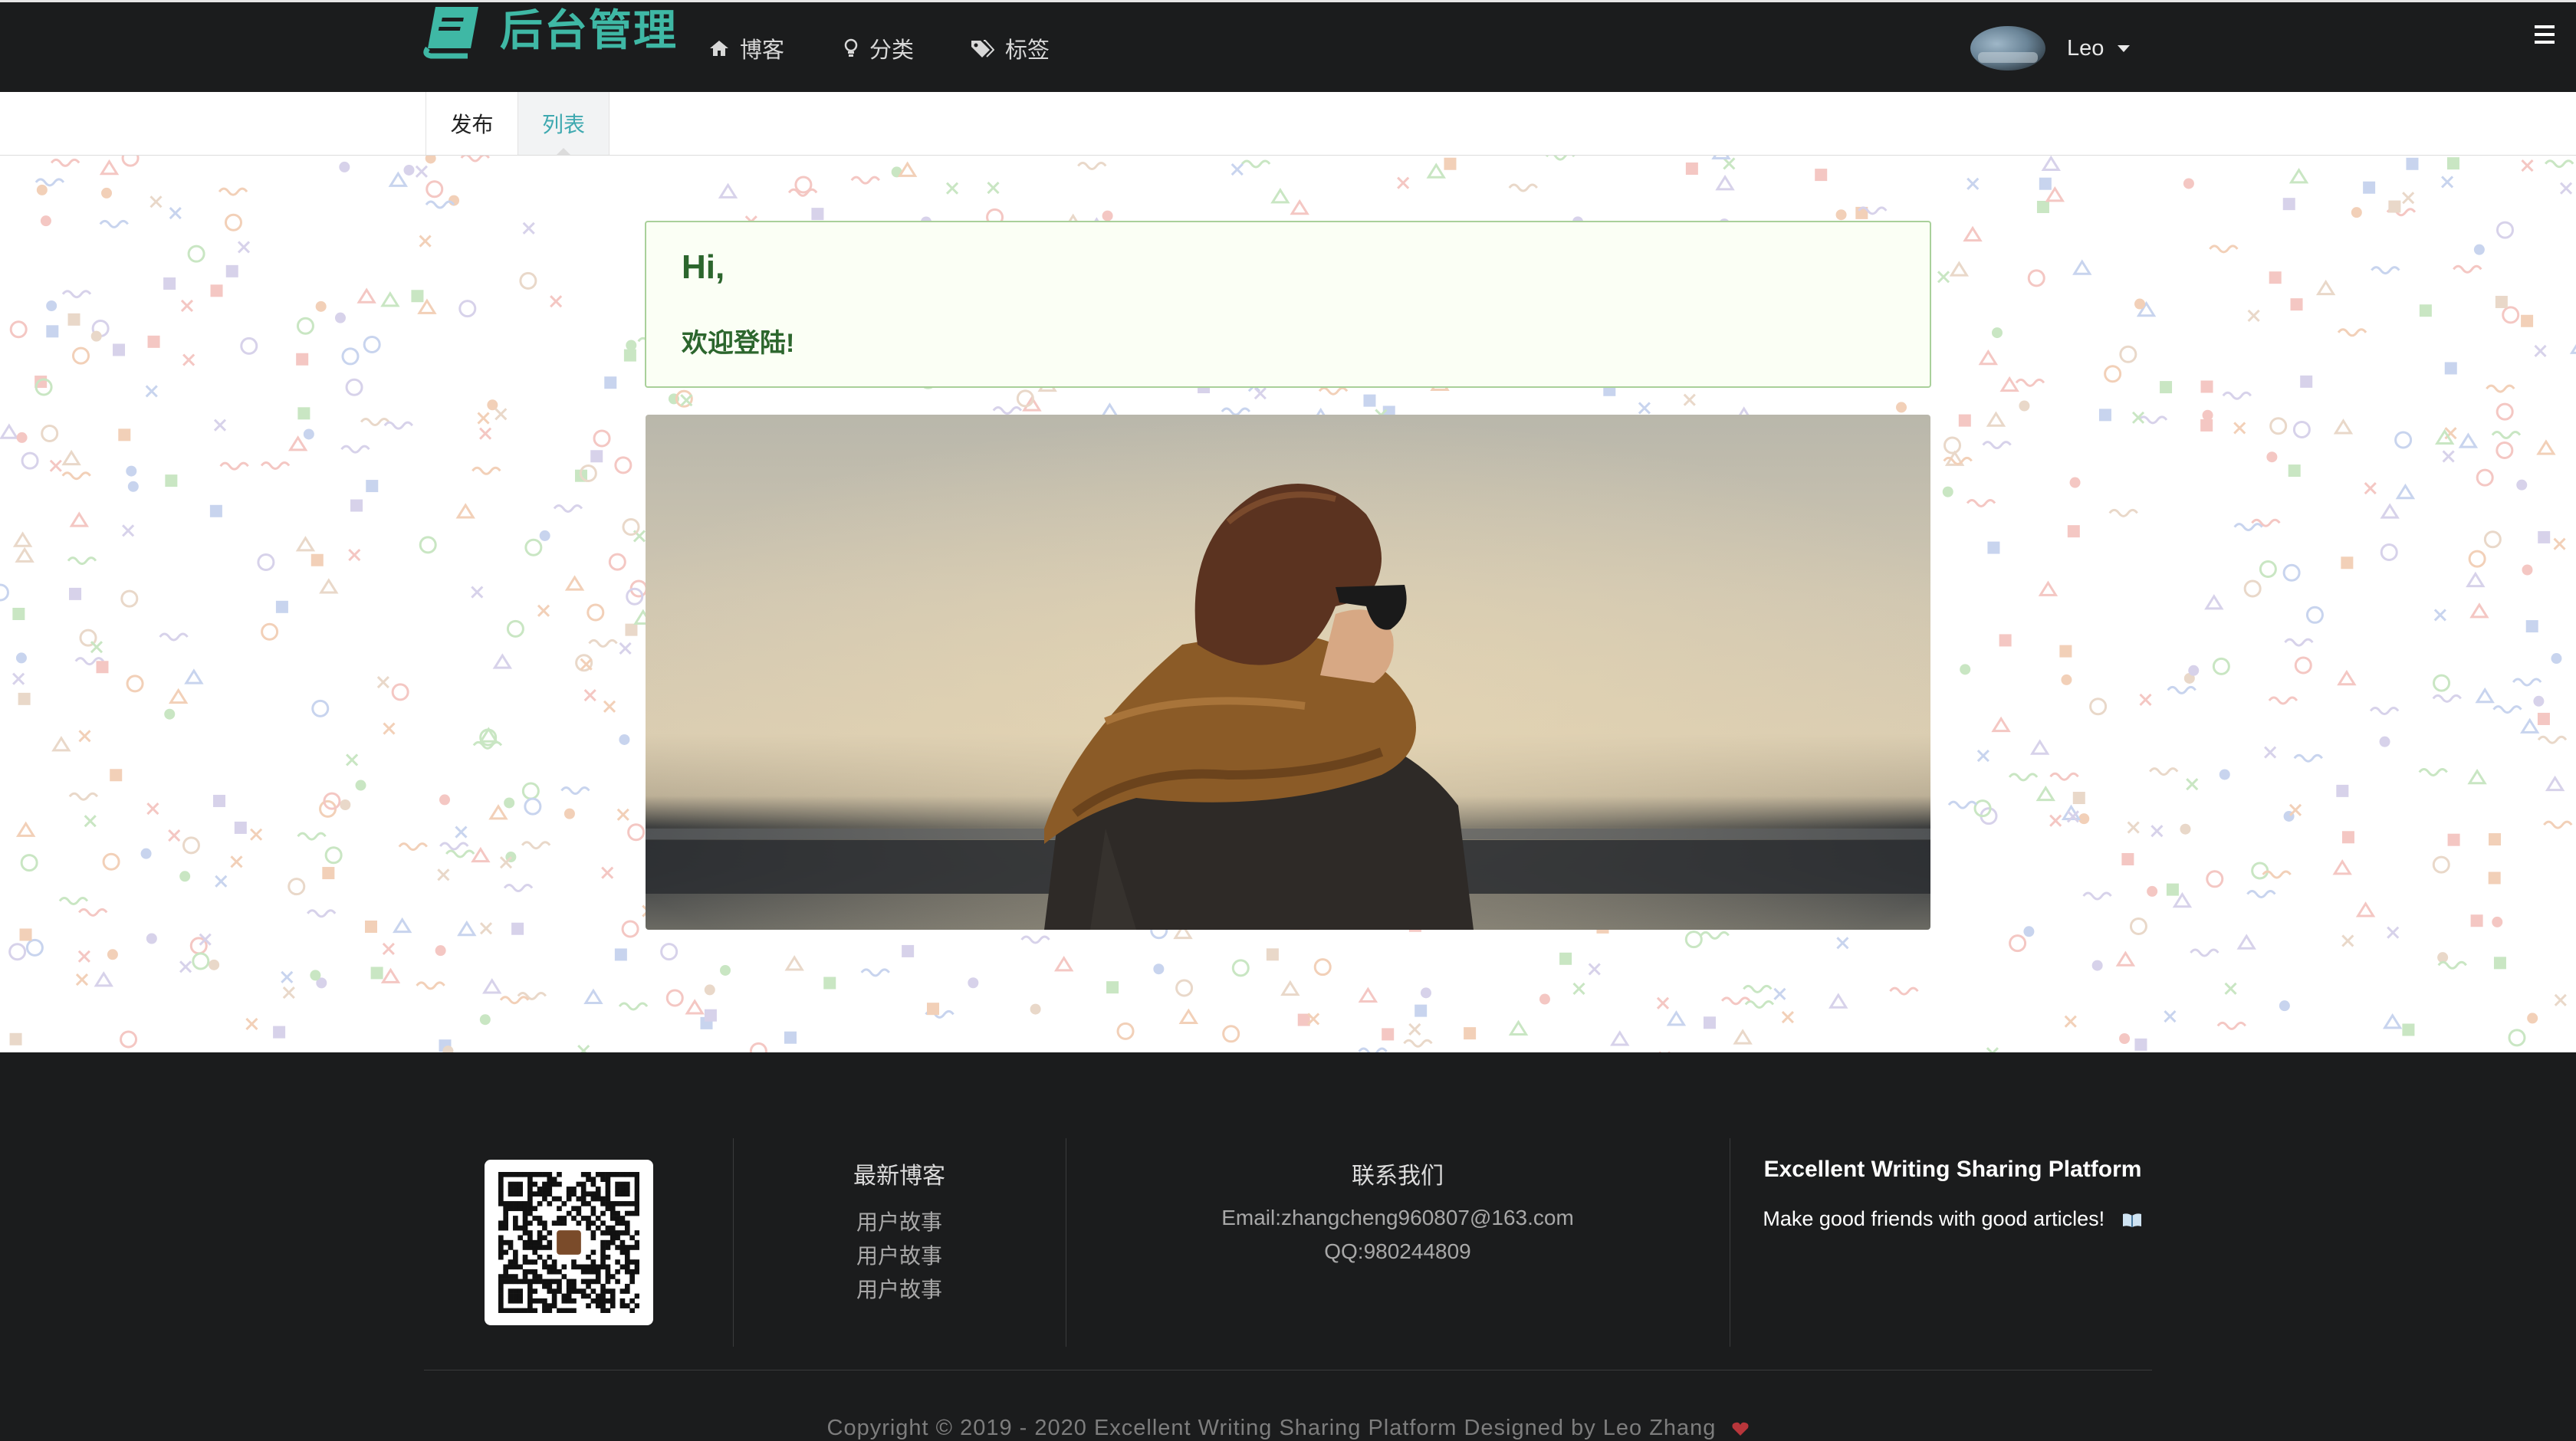  Describe the element at coordinates (2051, 48) in the screenshot. I see `user-menu: Leo` at that location.